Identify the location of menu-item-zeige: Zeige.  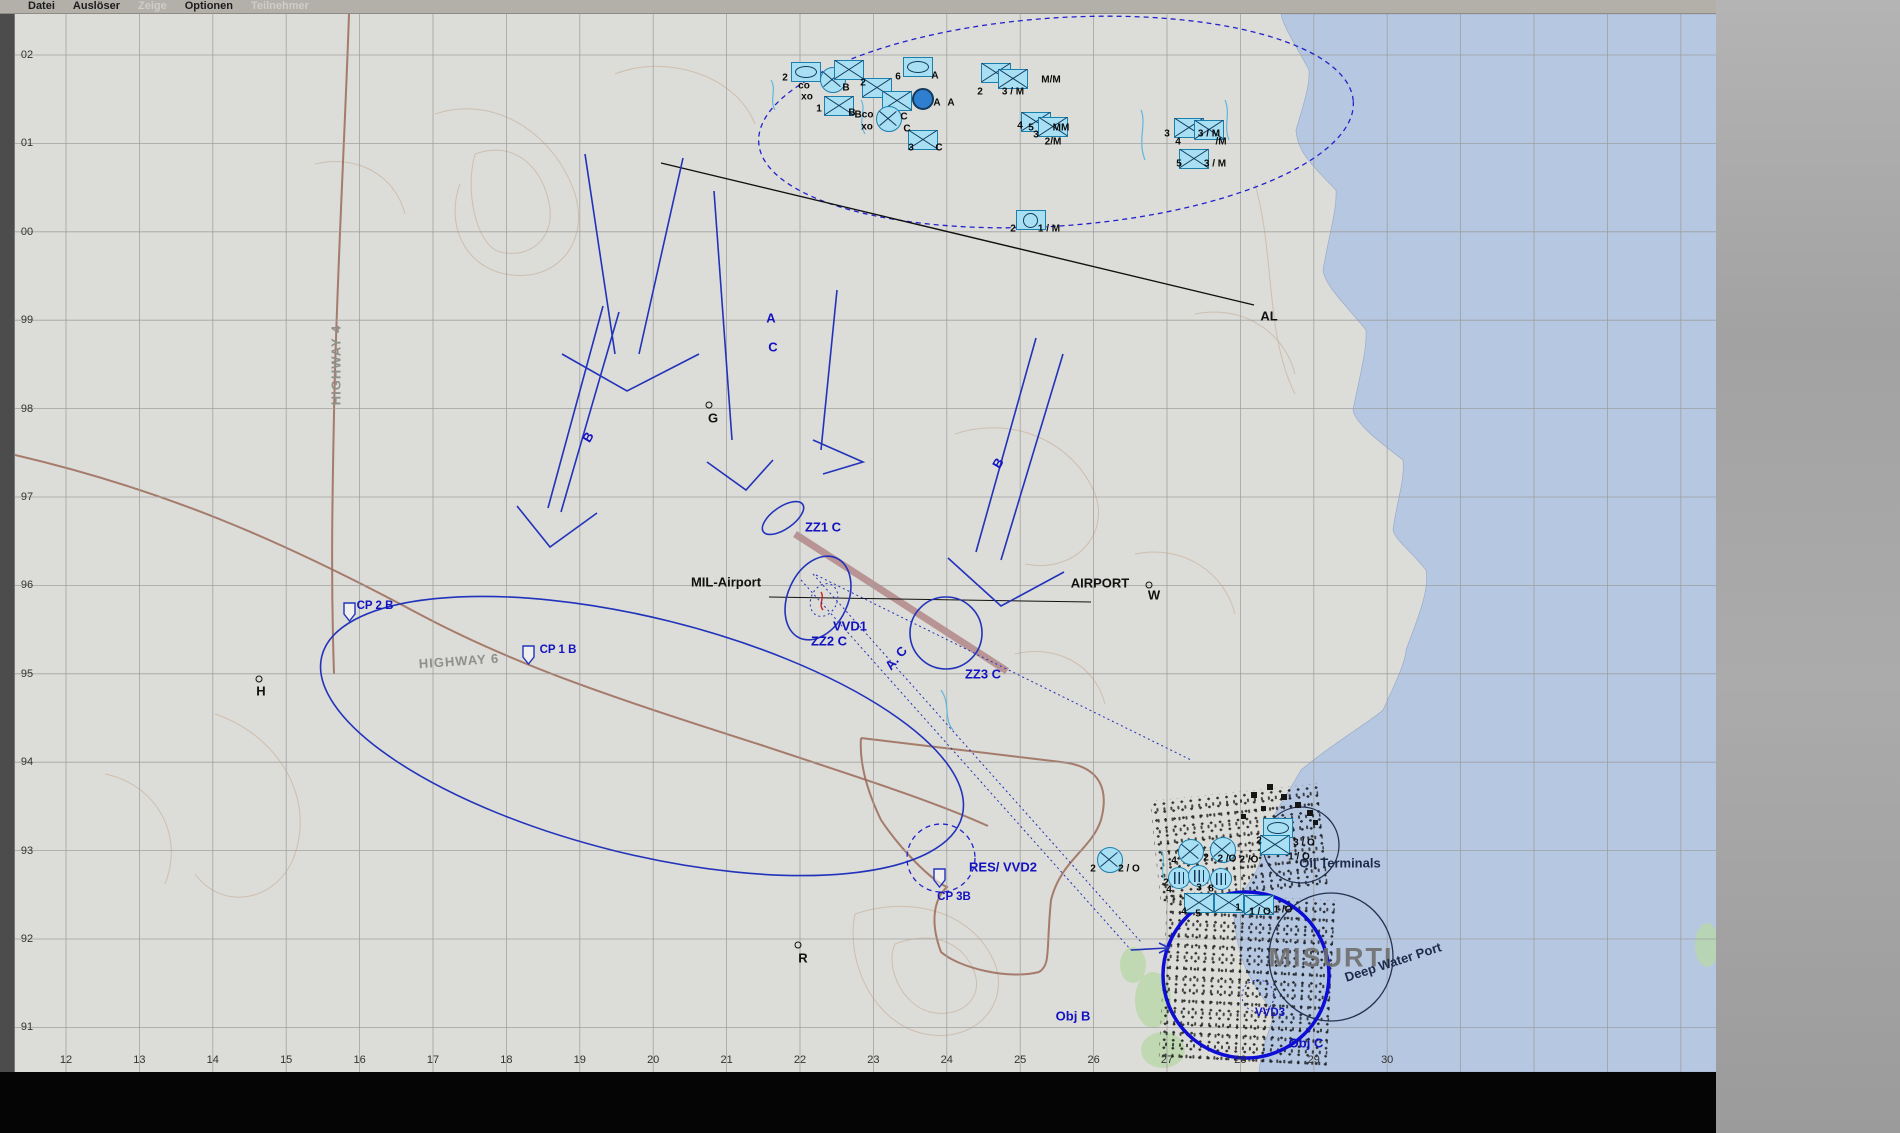
(152, 6).